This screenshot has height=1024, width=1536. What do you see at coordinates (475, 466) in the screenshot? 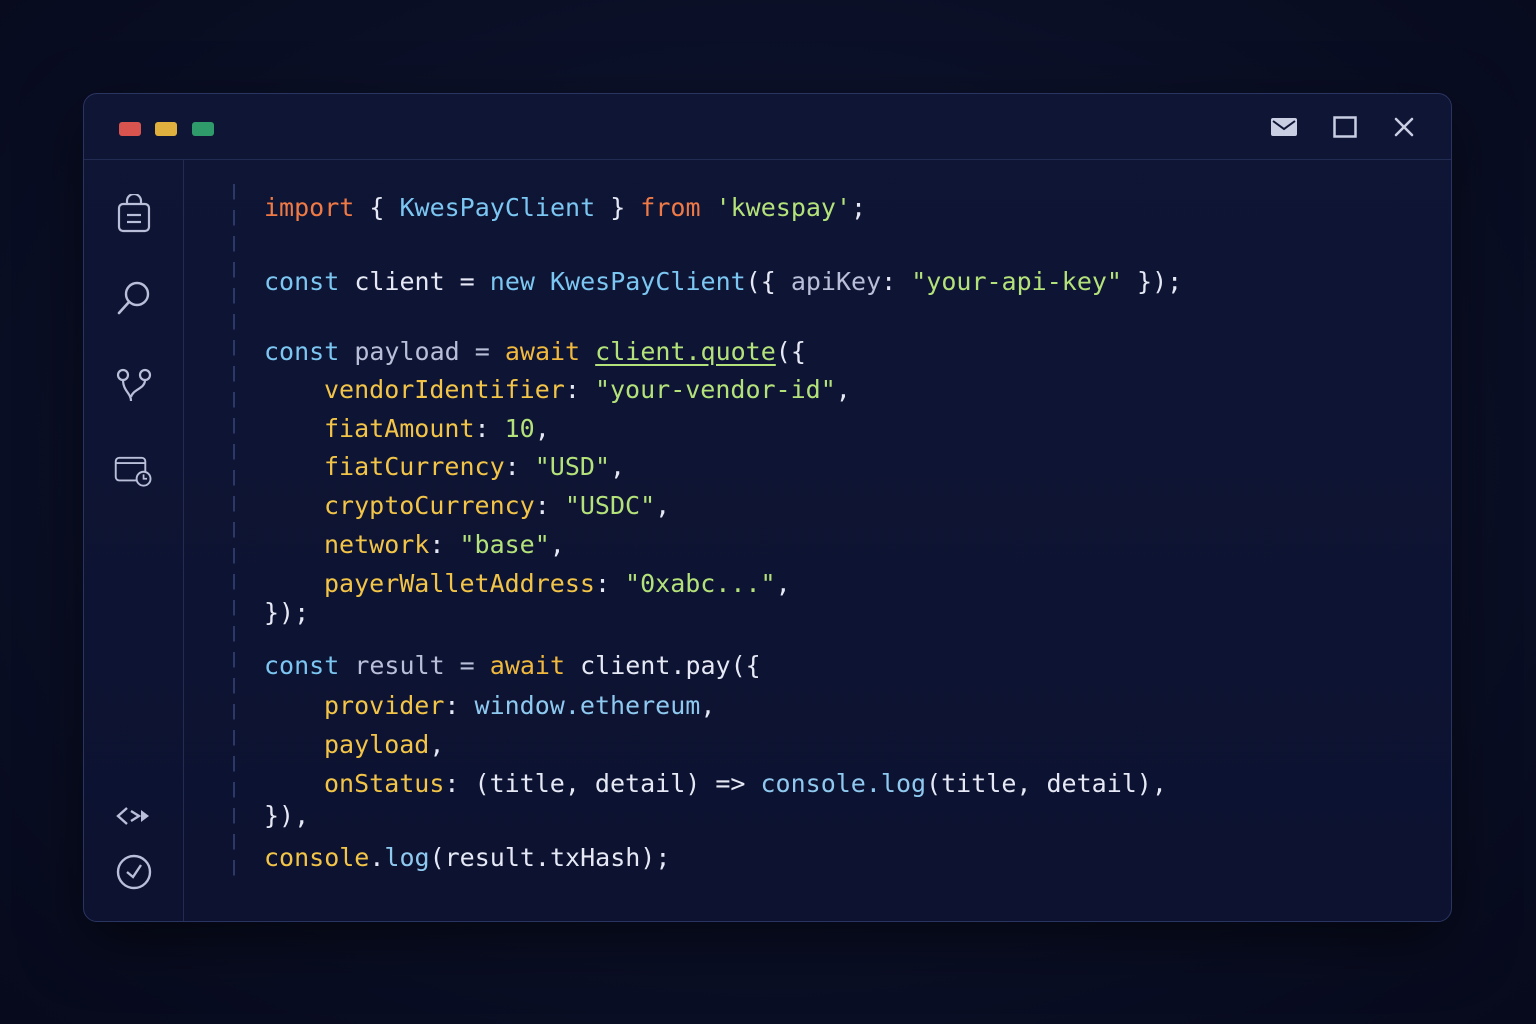
I see `code-line-6: fiatCurrency: "USD",` at bounding box center [475, 466].